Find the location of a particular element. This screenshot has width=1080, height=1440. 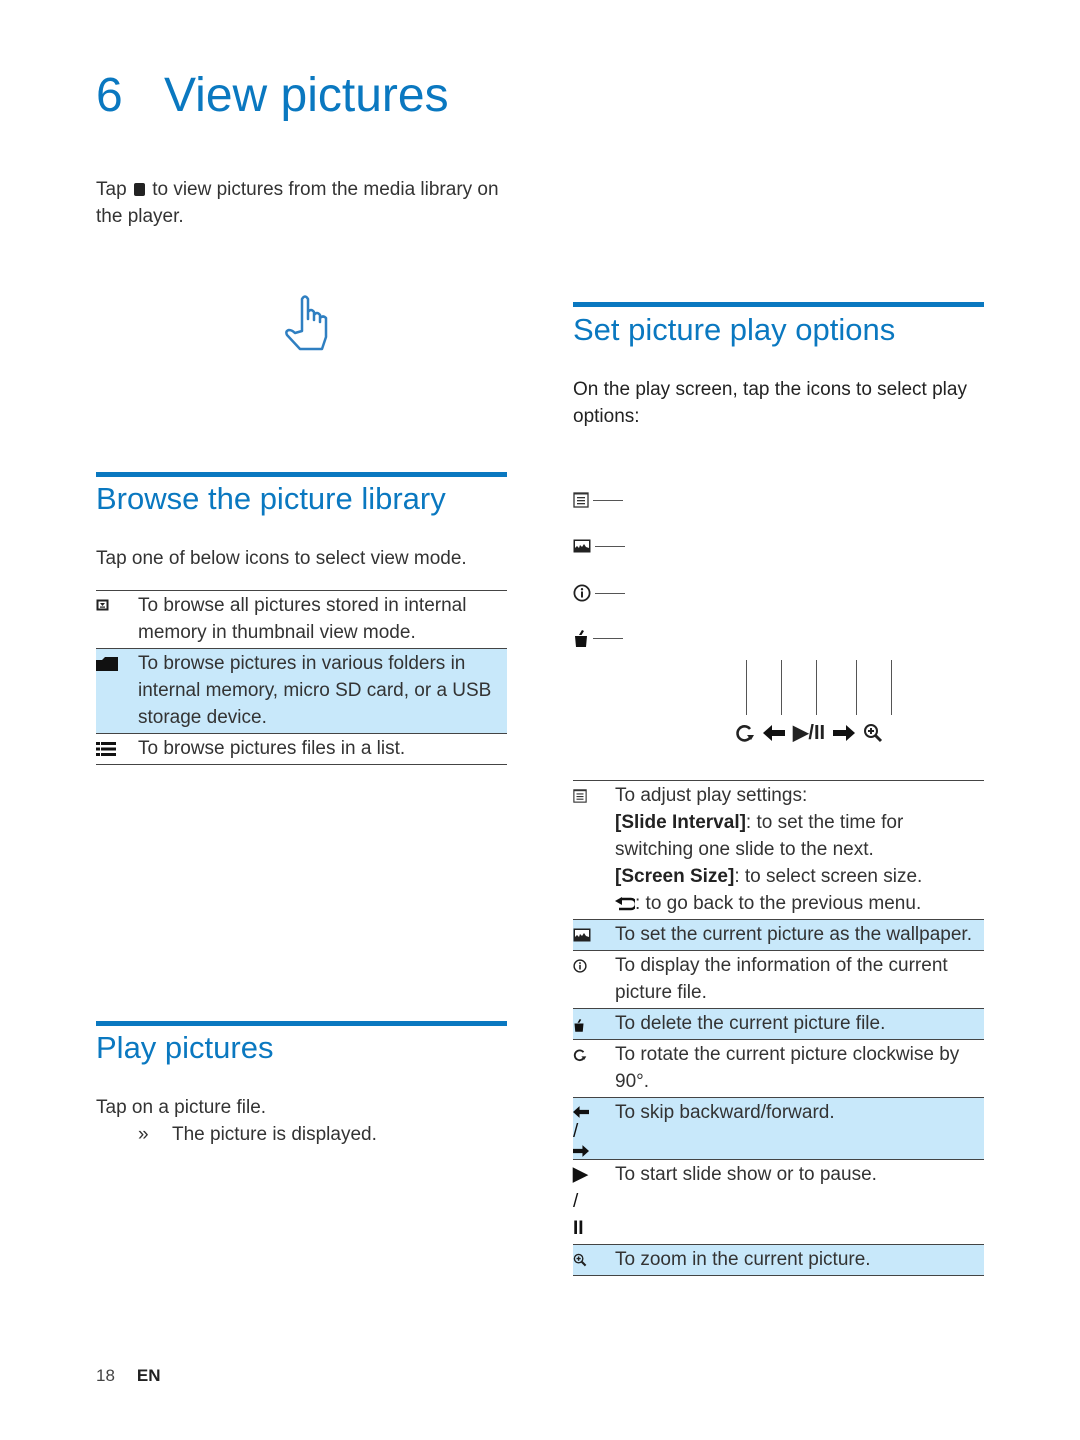

browse-section-title: Browse the picture library is located at coordinates (271, 498).